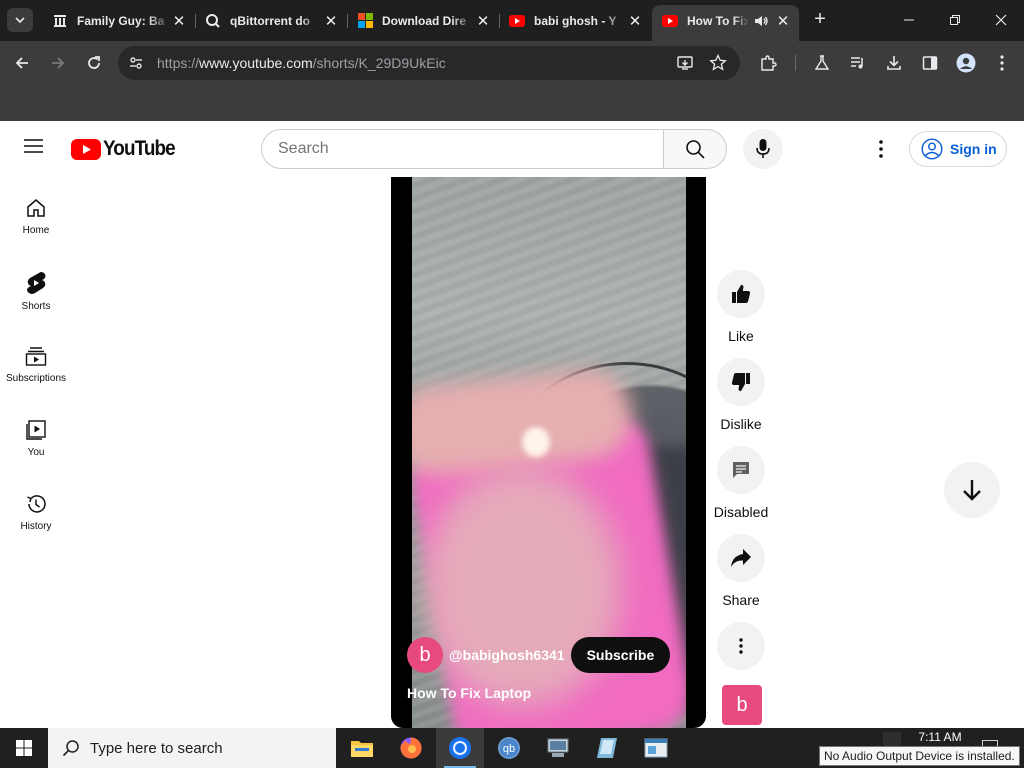  I want to click on sidebar-item-shorts: Shorts, so click(36, 288).